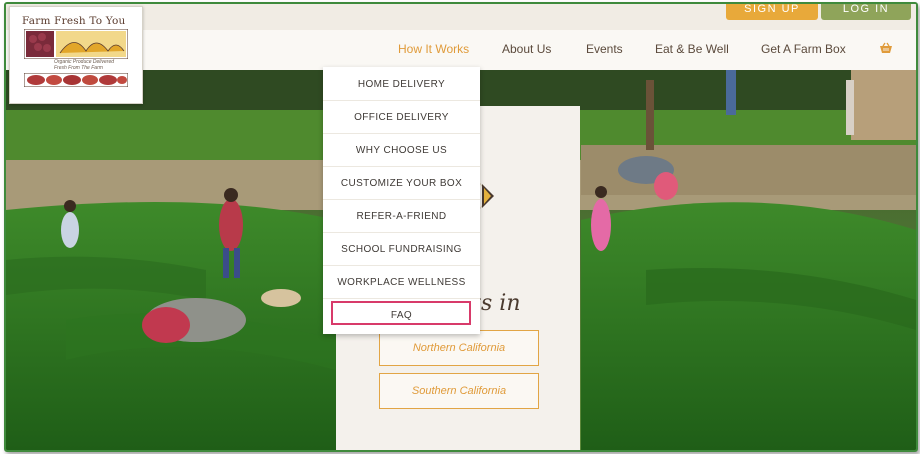 The image size is (920, 454). Describe the element at coordinates (76, 44) in the screenshot. I see `produce-illustration` at that location.